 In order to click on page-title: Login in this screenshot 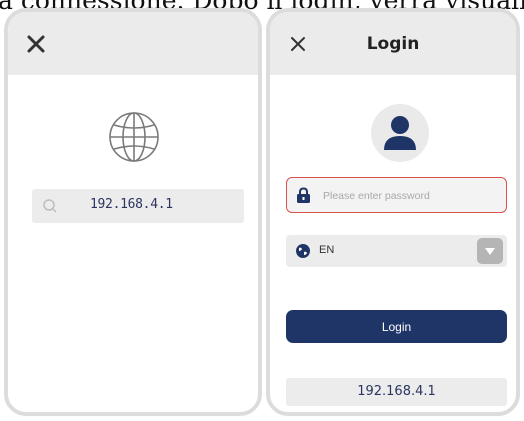, I will do `click(393, 44)`.